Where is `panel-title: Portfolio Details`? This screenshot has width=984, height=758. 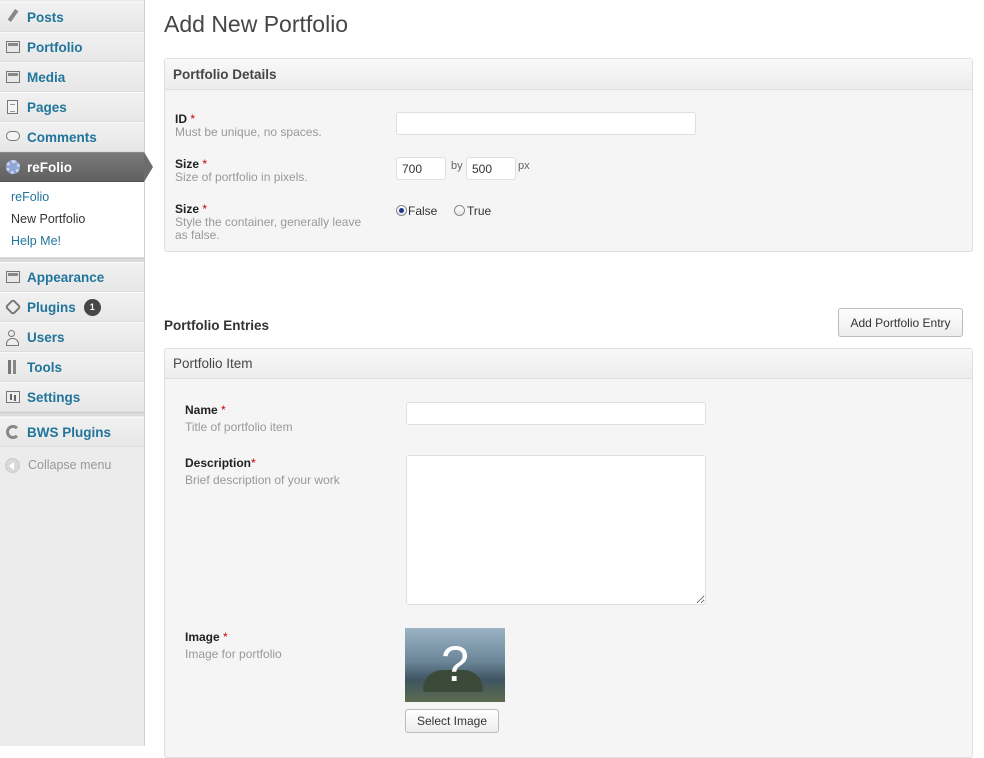
panel-title: Portfolio Details is located at coordinates (568, 74).